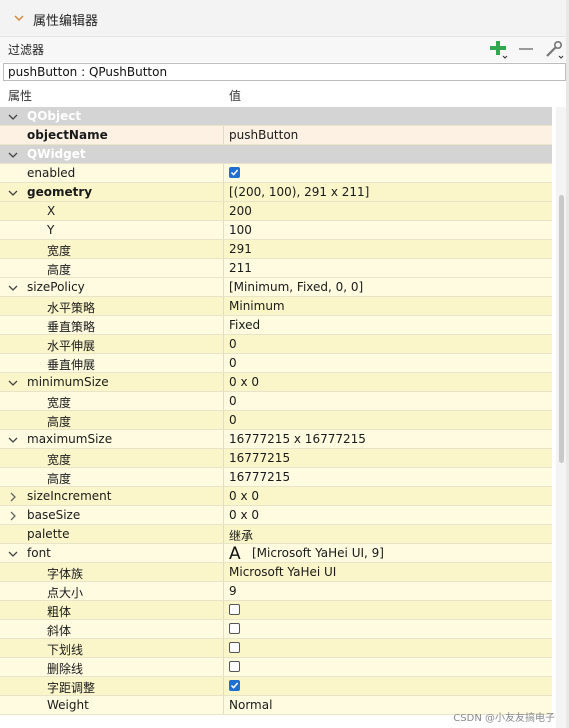 Image resolution: width=569 pixels, height=728 pixels. I want to click on property-name: 高度, so click(59, 270).